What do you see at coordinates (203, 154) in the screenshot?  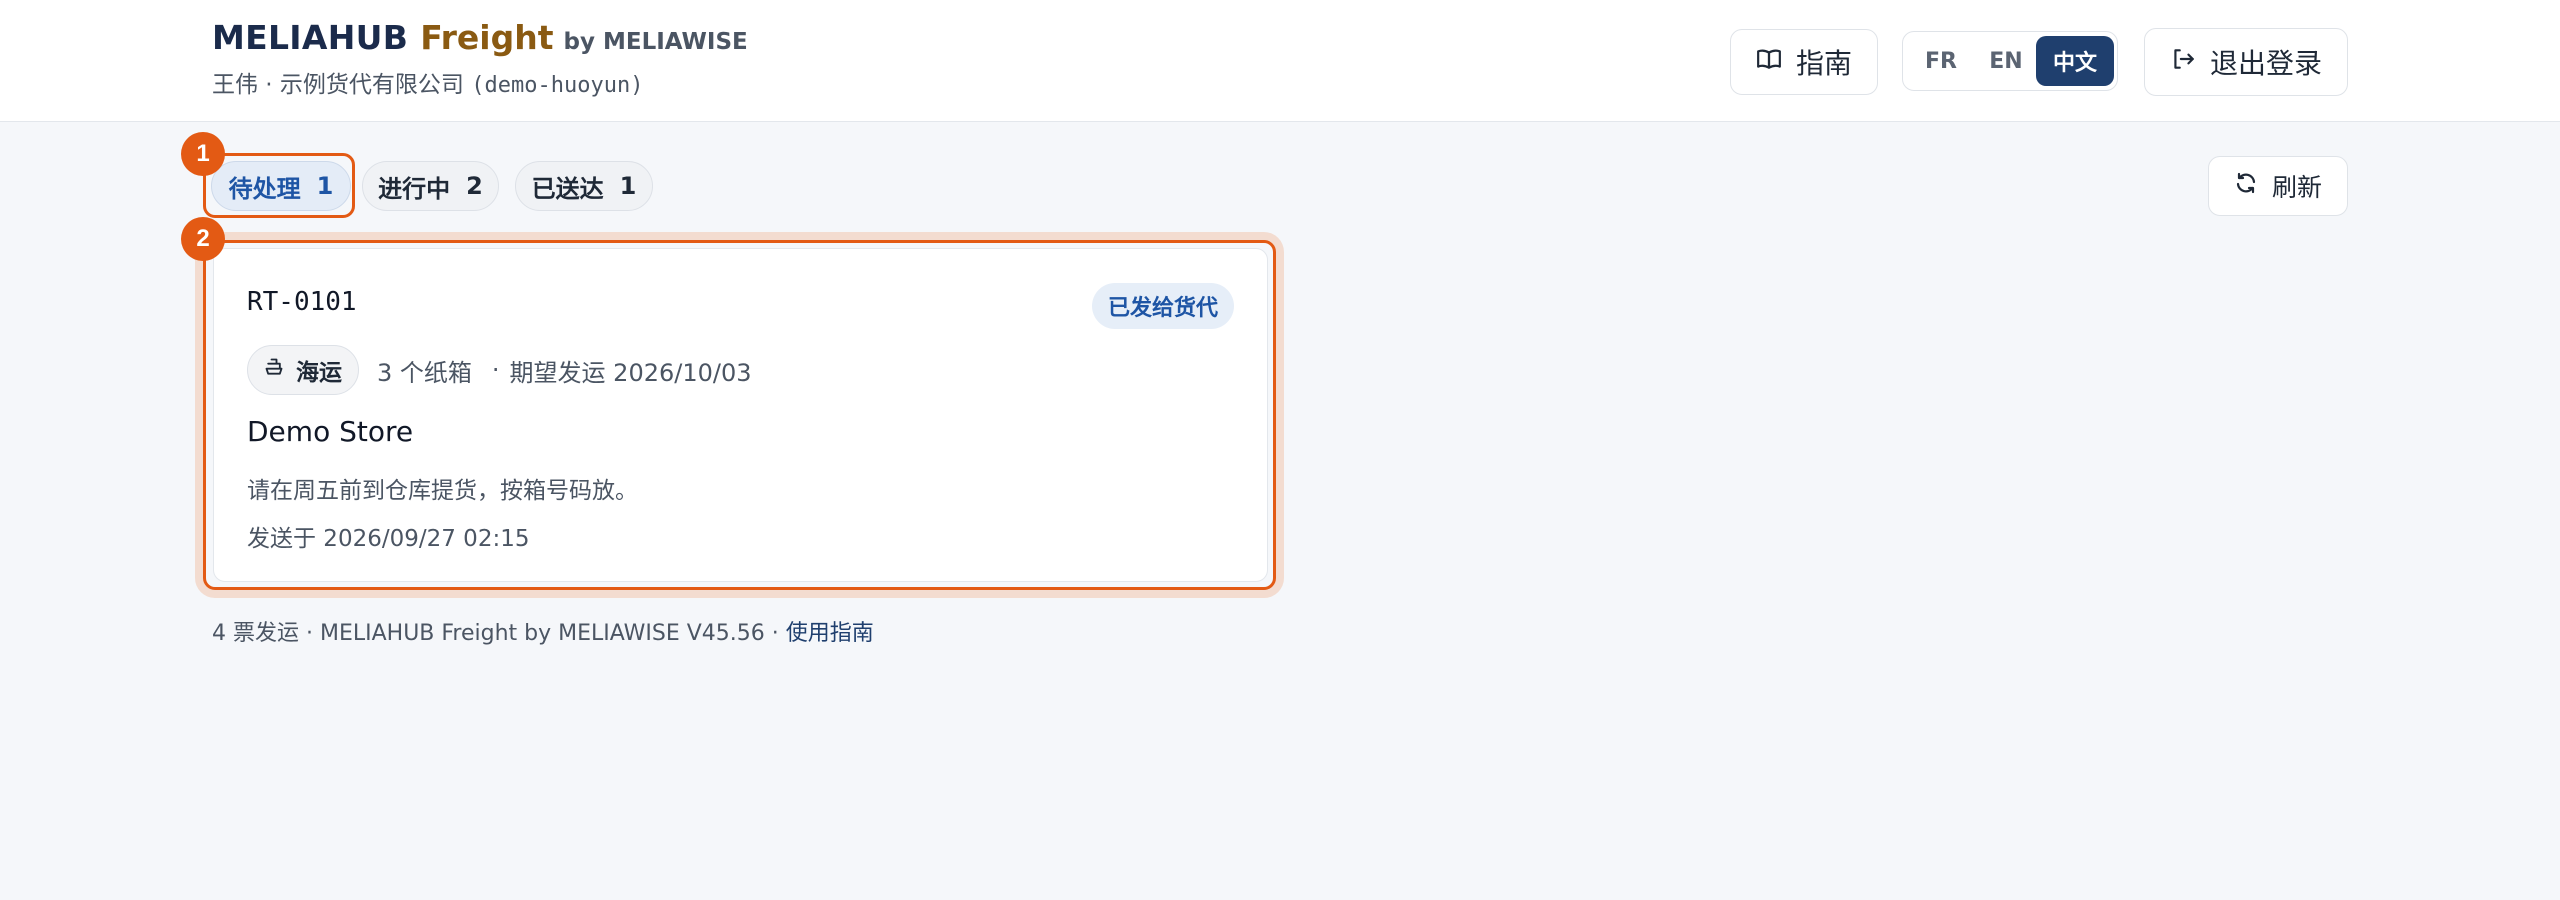 I see `annotation-badge-1: 1` at bounding box center [203, 154].